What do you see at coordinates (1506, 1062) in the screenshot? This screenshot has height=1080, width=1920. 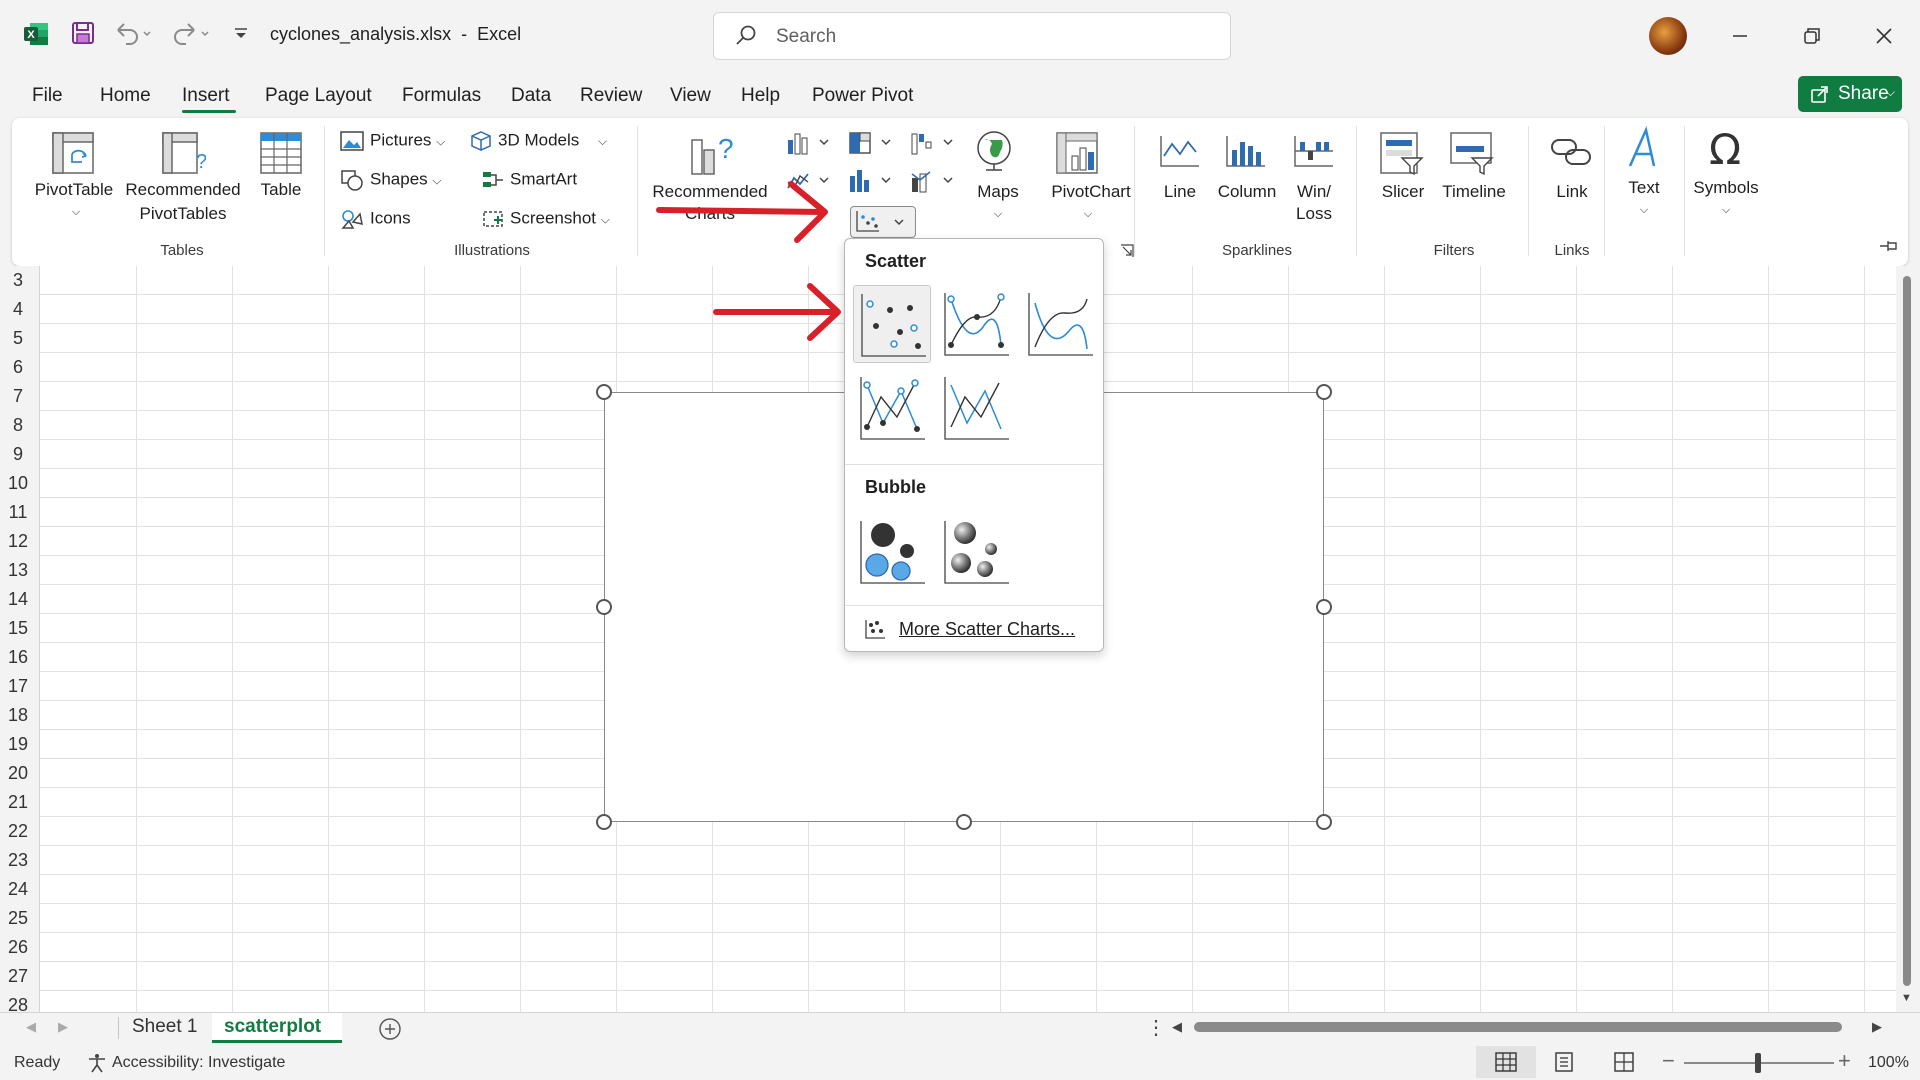 I see `normal-view-button` at bounding box center [1506, 1062].